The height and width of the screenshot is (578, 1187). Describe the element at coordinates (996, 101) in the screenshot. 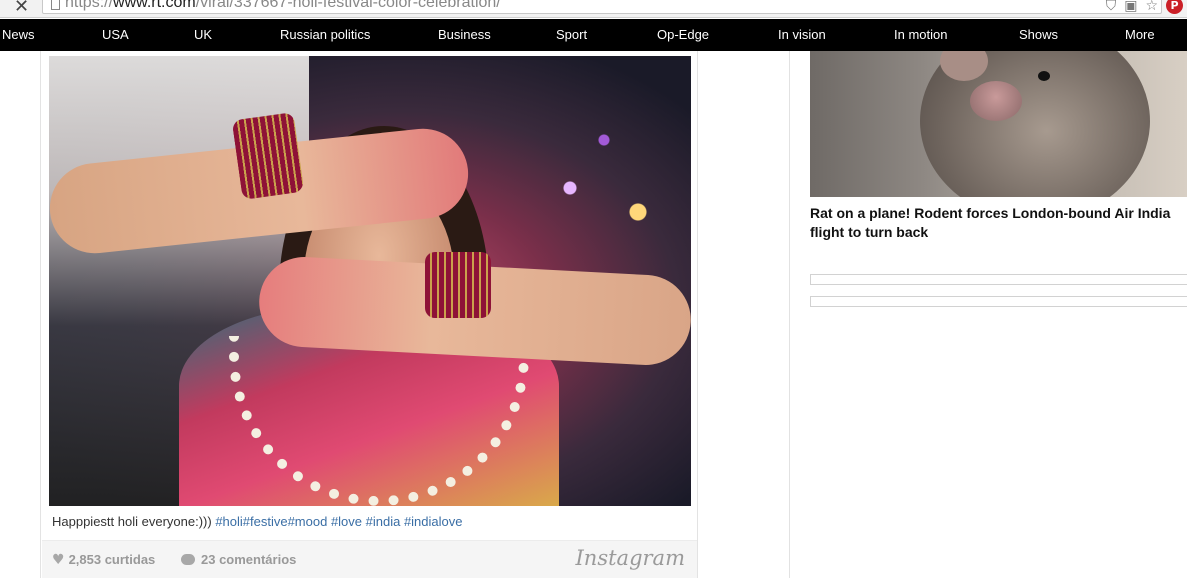

I see `rat-snout` at that location.